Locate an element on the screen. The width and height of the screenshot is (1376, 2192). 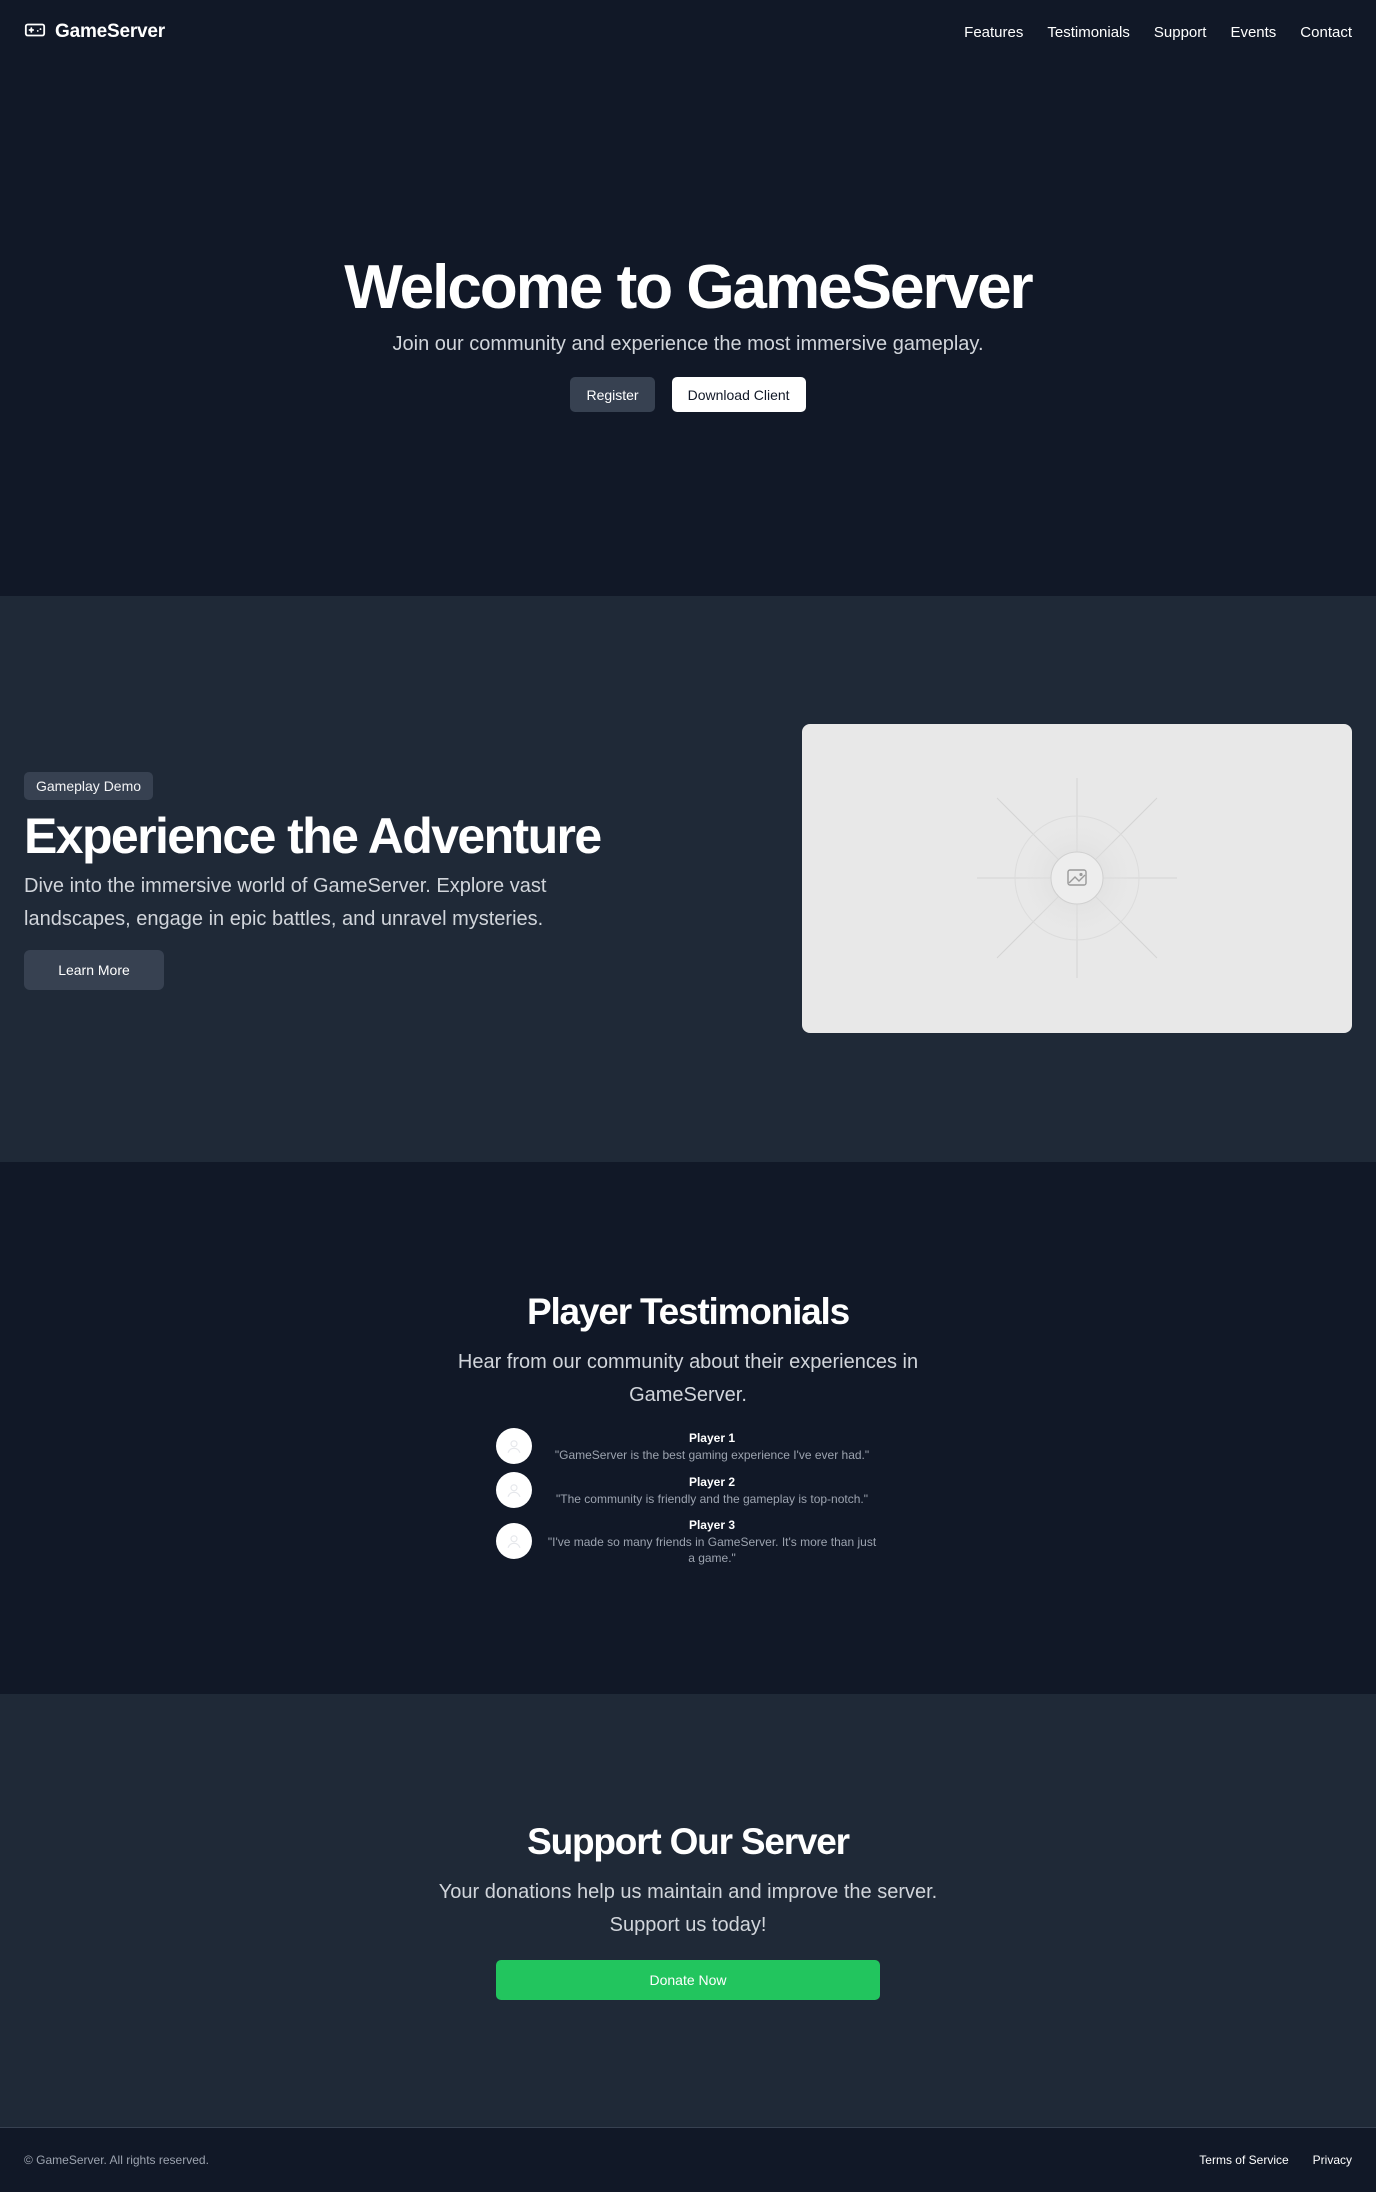
testimonials-title: Player Testimonials is located at coordinates (688, 1311).